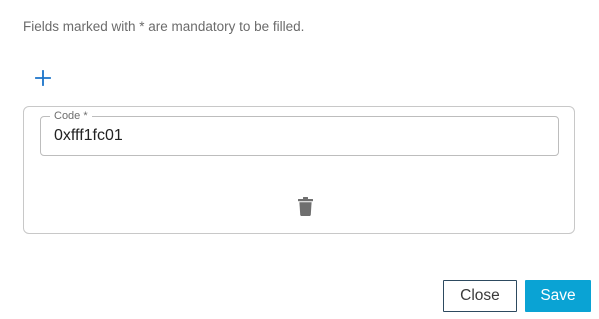 This screenshot has width=599, height=319. I want to click on close-button: Close, so click(480, 296).